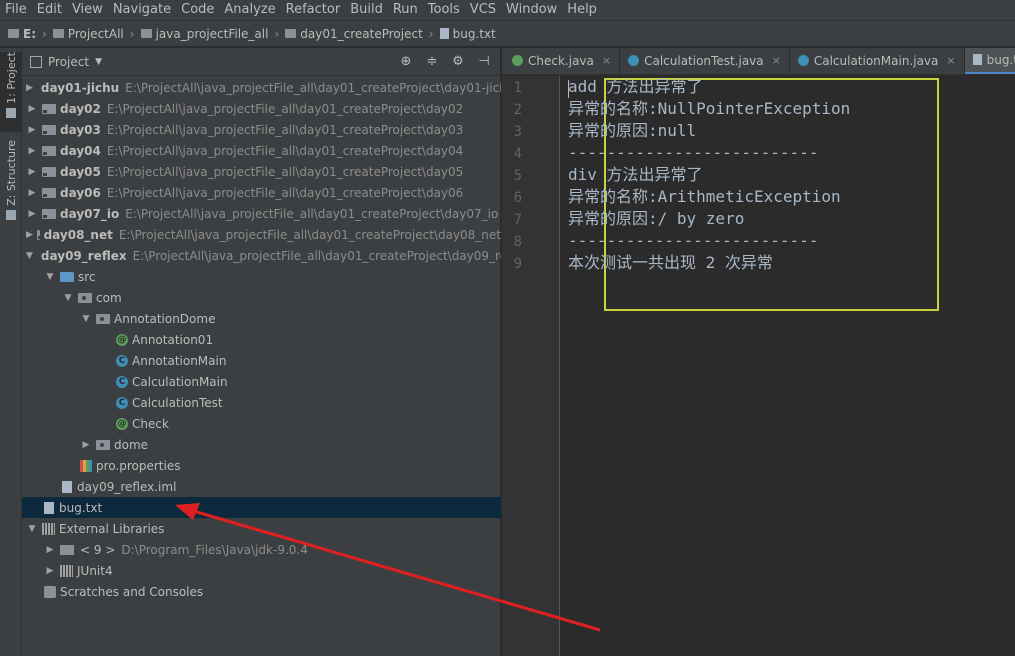 The height and width of the screenshot is (656, 1015). I want to click on tree-row-calculationtest: C CalculationTest, so click(261, 402).